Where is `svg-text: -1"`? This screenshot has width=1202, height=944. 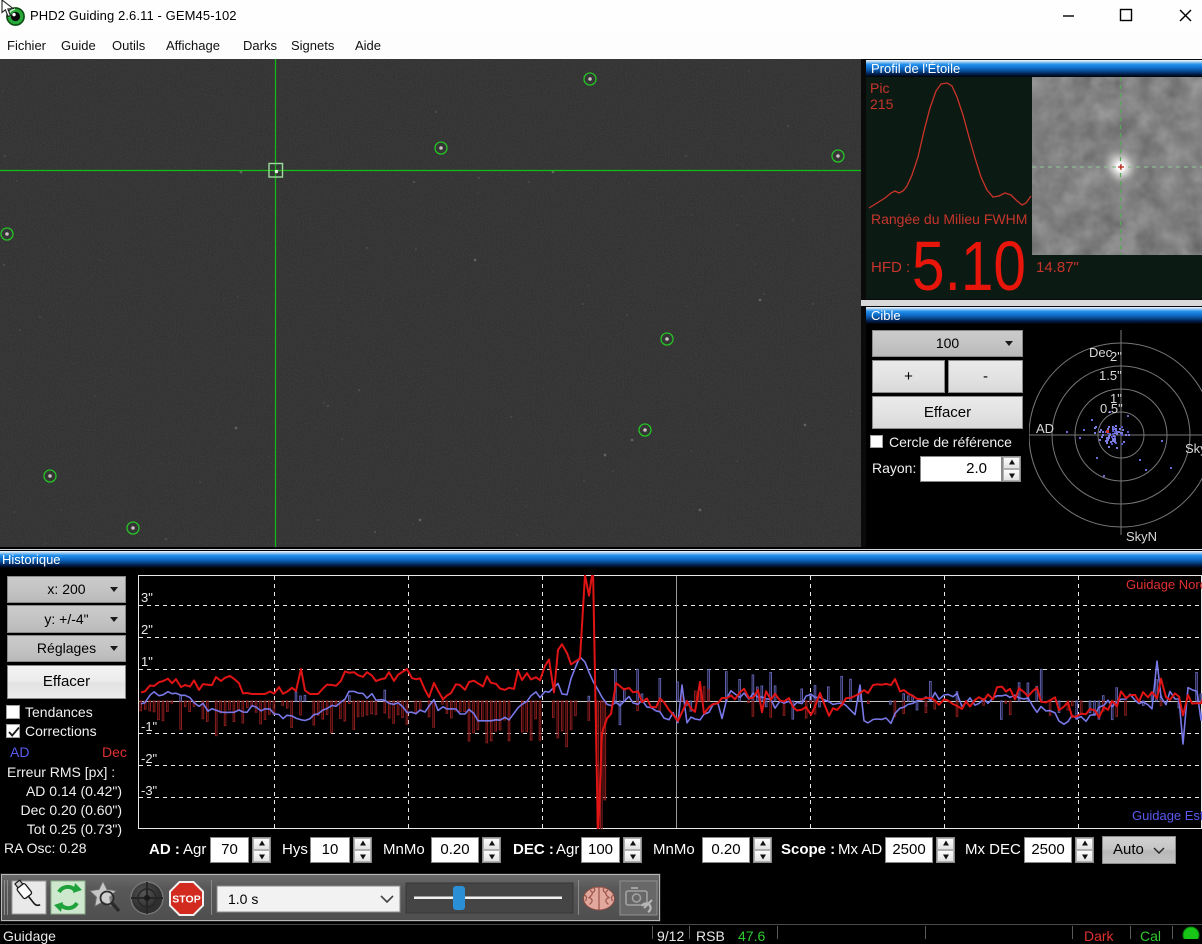
svg-text: -1" is located at coordinates (149, 726).